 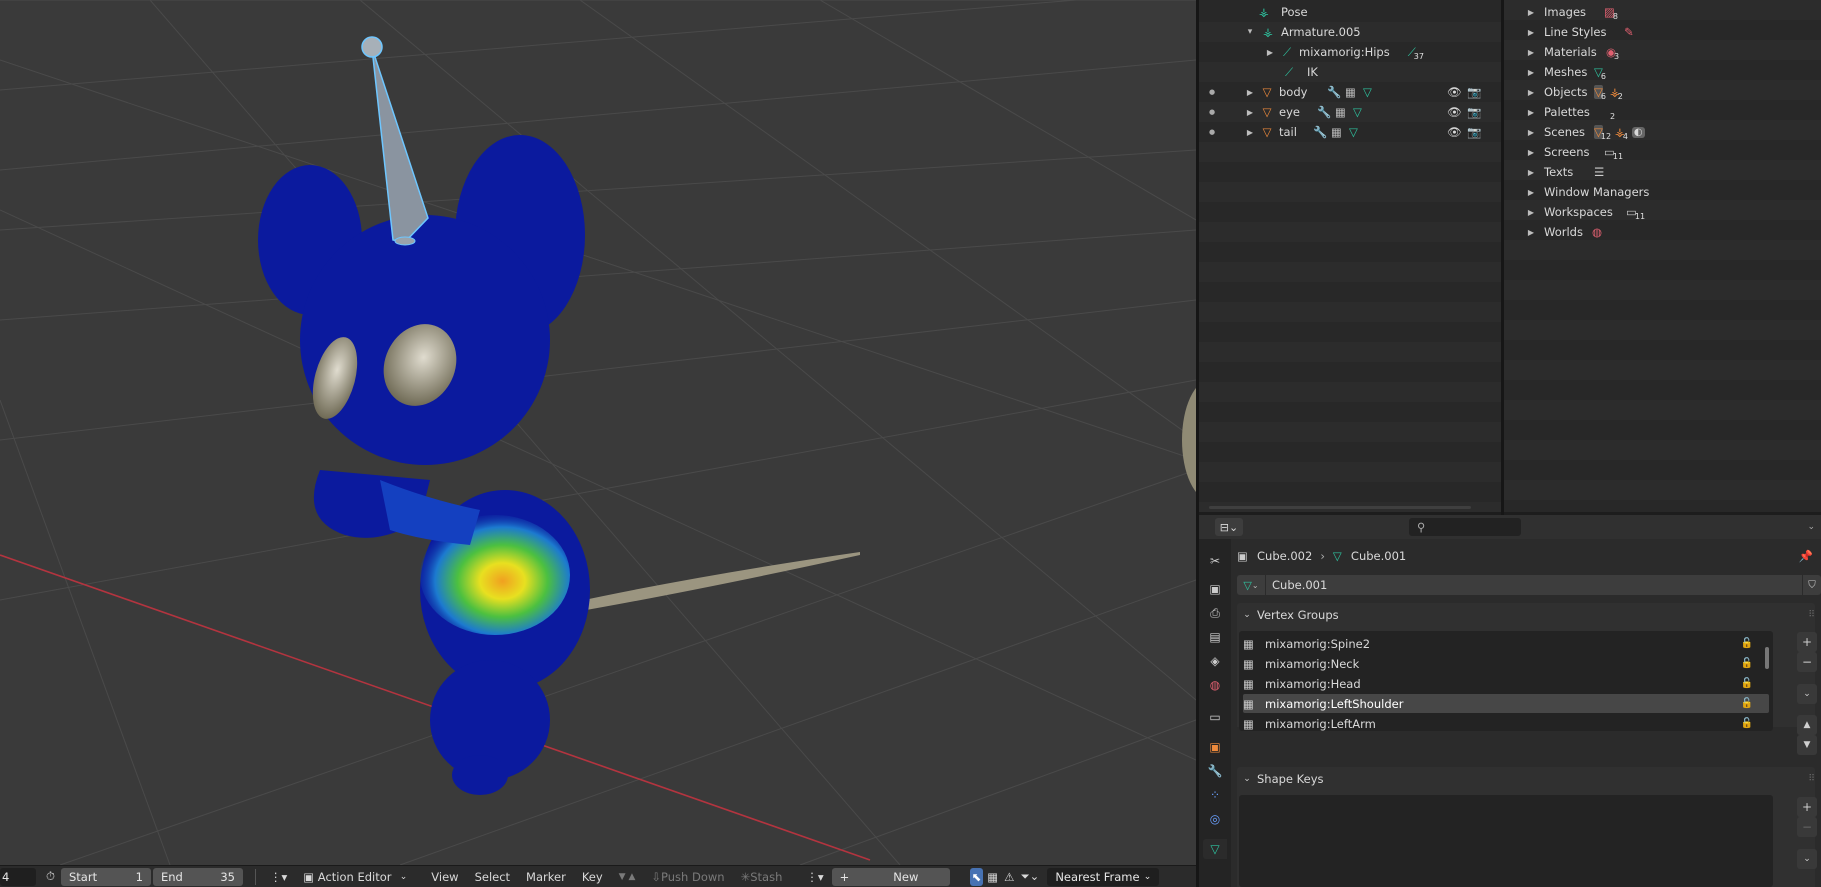 I want to click on snap-dropdown: Nearest Frame ⌄, so click(x=1103, y=876).